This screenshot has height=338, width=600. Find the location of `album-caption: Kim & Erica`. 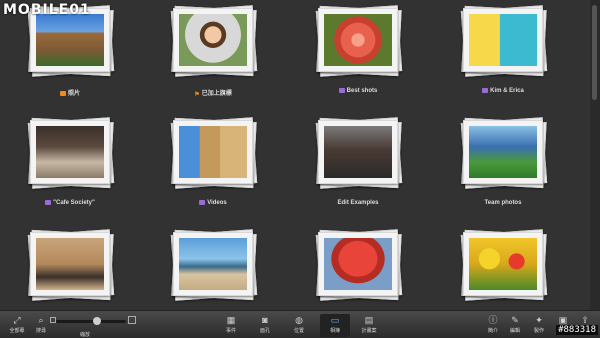

album-caption: Kim & Erica is located at coordinates (503, 91).